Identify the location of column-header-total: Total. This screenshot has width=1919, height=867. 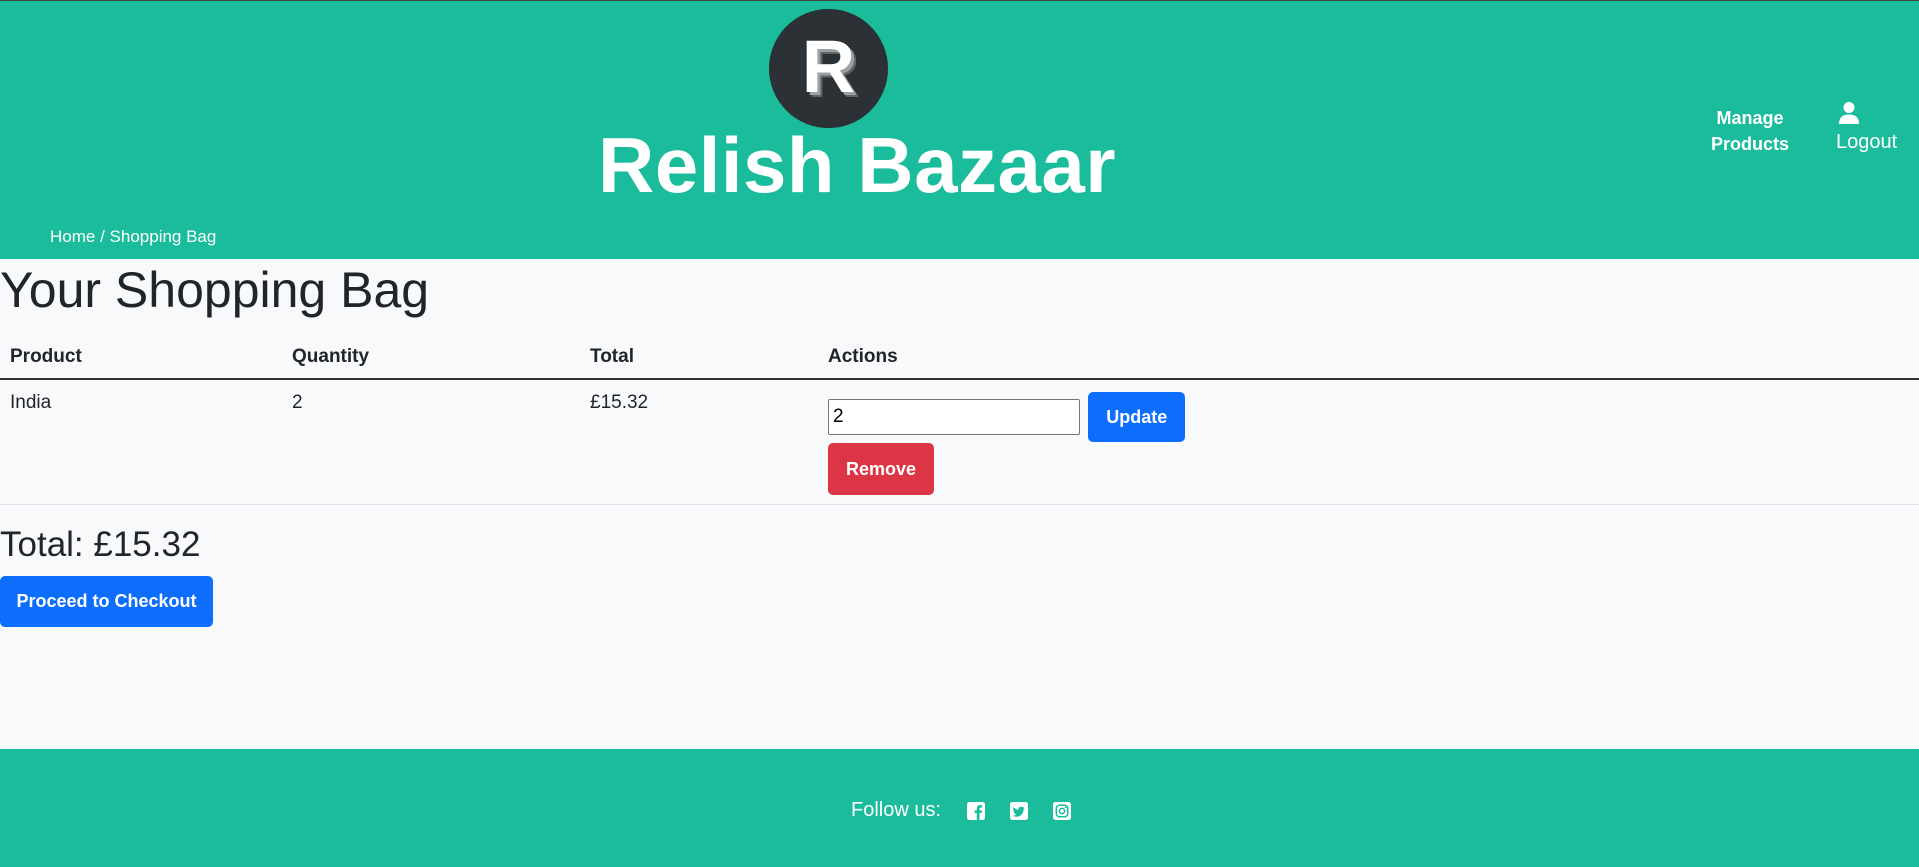
(699, 358).